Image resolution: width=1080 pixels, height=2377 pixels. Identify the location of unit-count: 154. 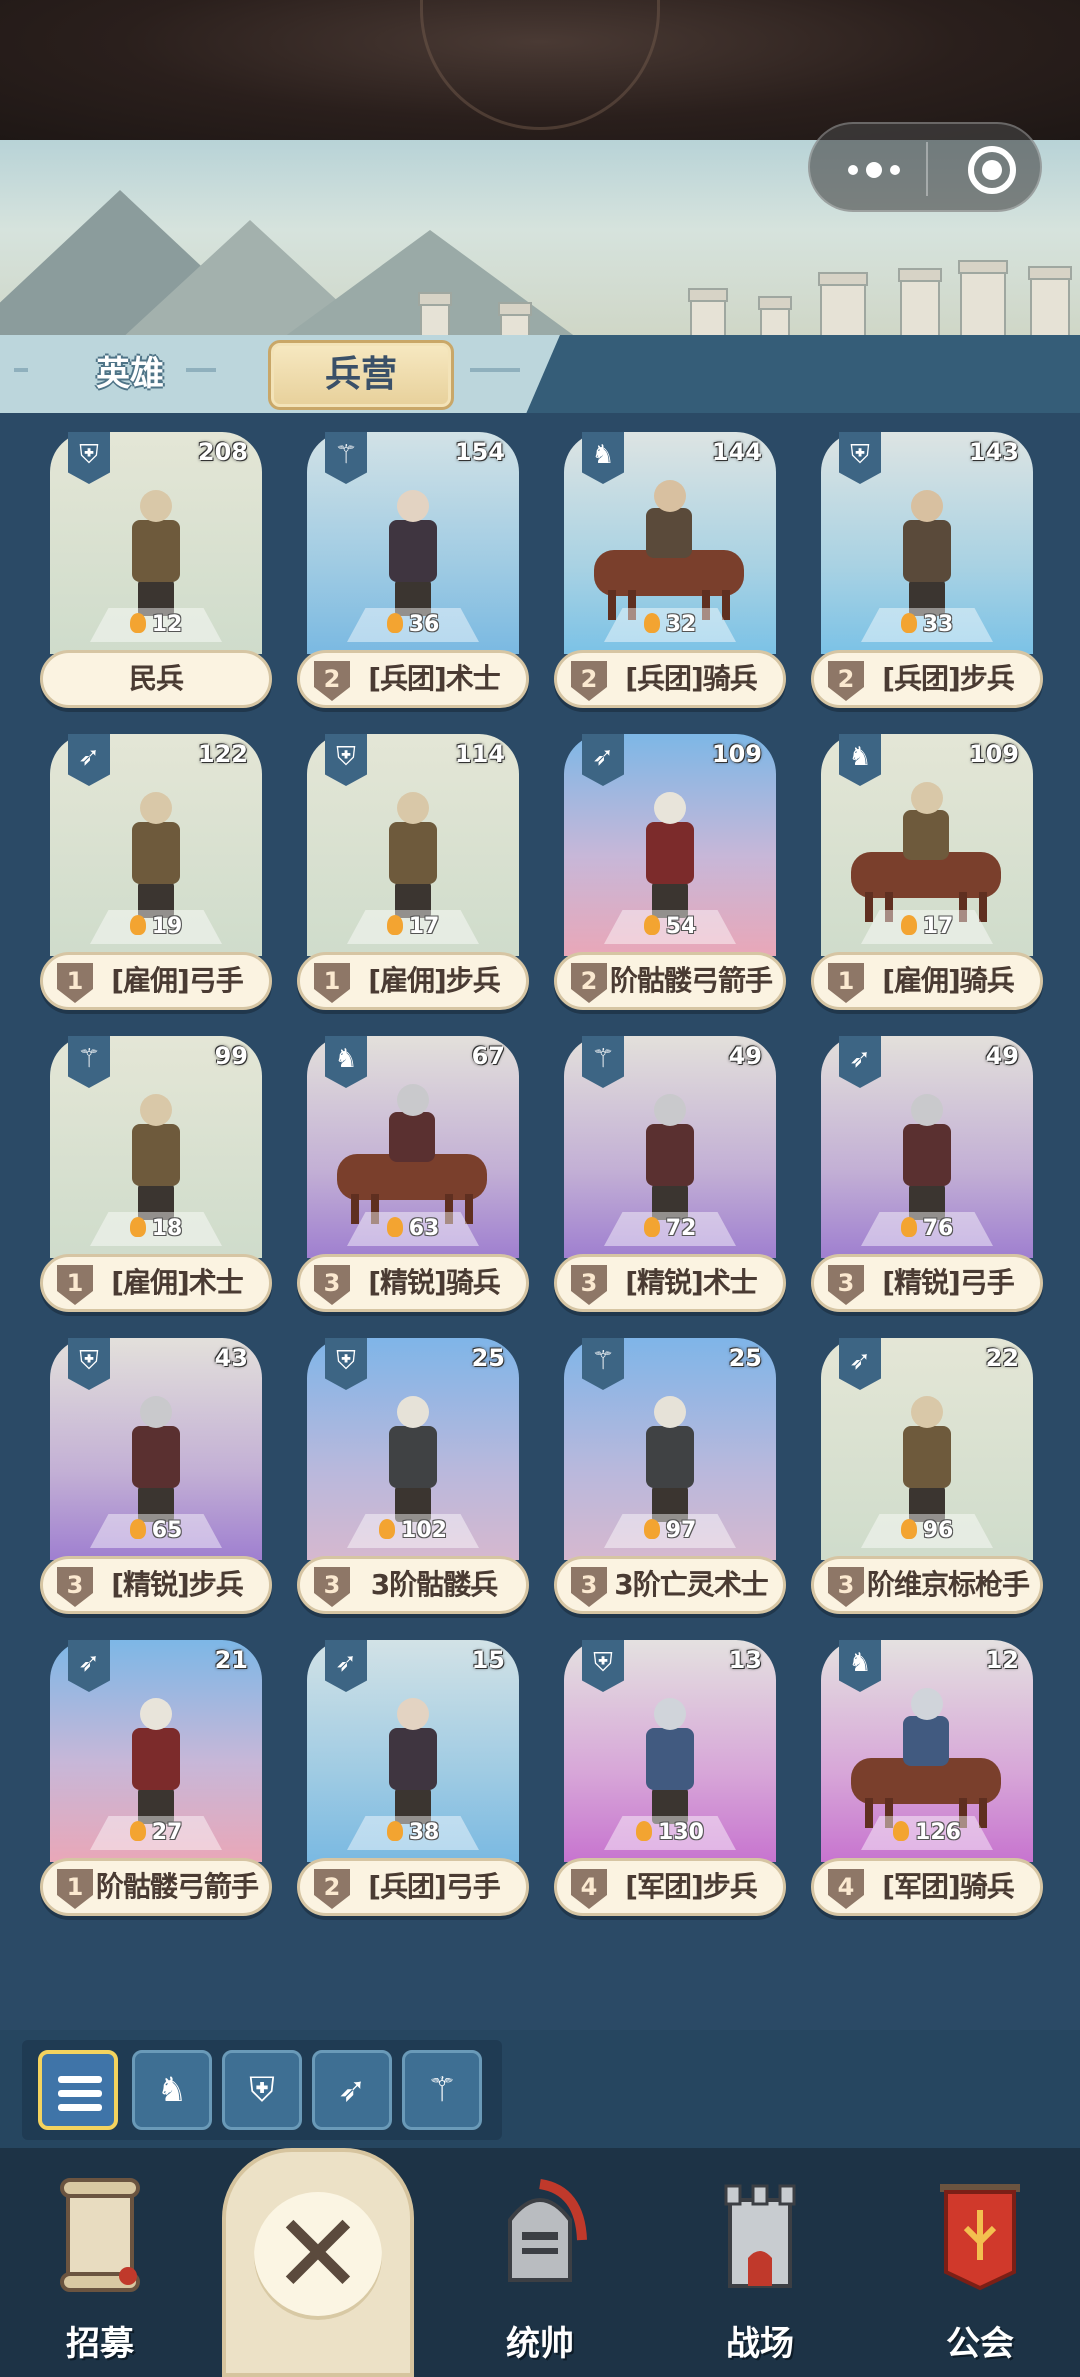
(479, 452).